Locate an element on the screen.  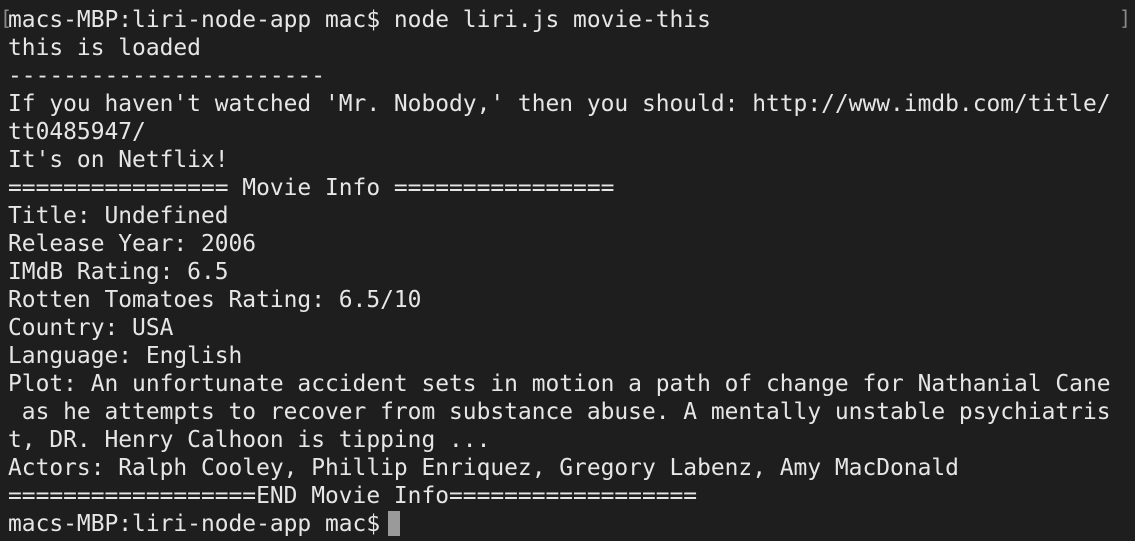
language-line: Language: English is located at coordinates (125, 356).